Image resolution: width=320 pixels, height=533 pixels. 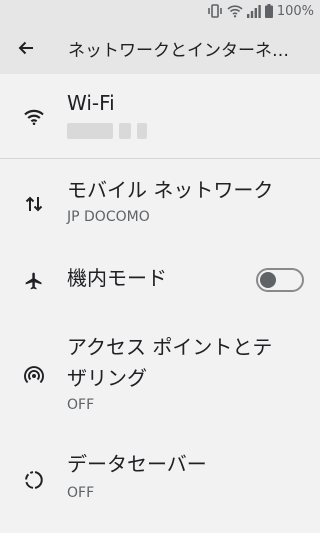 What do you see at coordinates (235, 11) in the screenshot?
I see `wifi-status-icon` at bounding box center [235, 11].